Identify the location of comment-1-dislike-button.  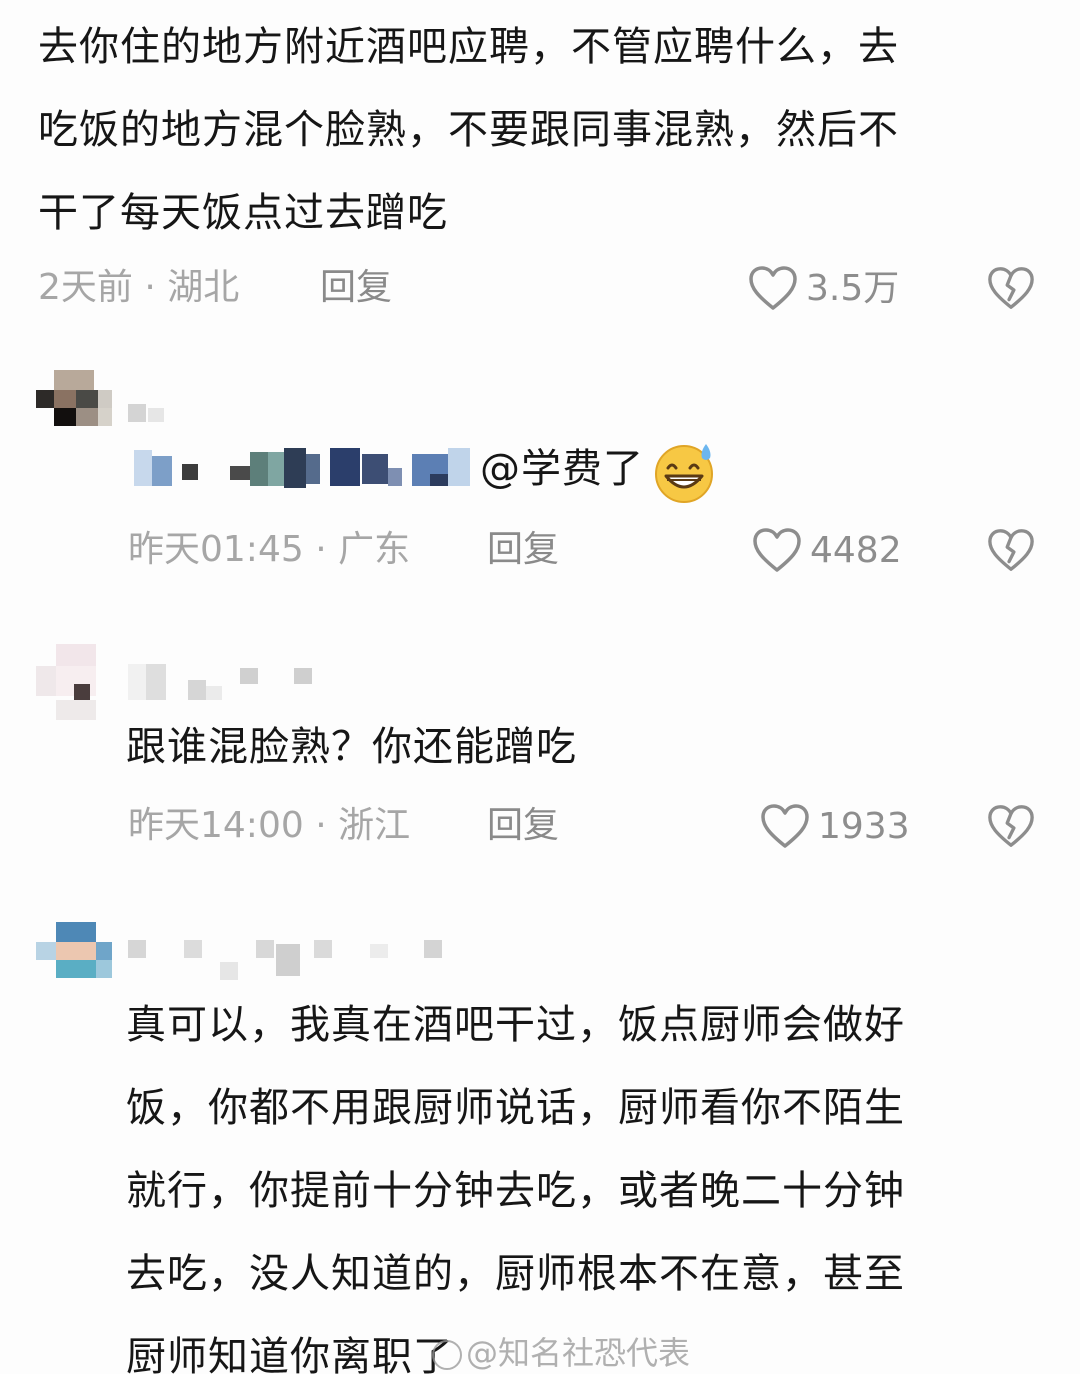
(1011, 291).